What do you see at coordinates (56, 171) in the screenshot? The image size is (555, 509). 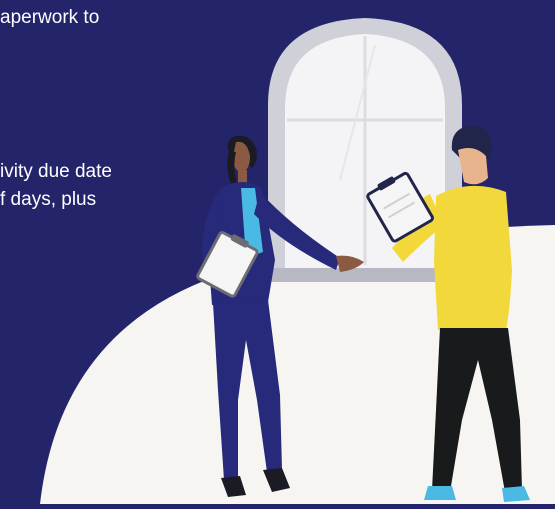 I see `body-text-line-2: ivity due date` at bounding box center [56, 171].